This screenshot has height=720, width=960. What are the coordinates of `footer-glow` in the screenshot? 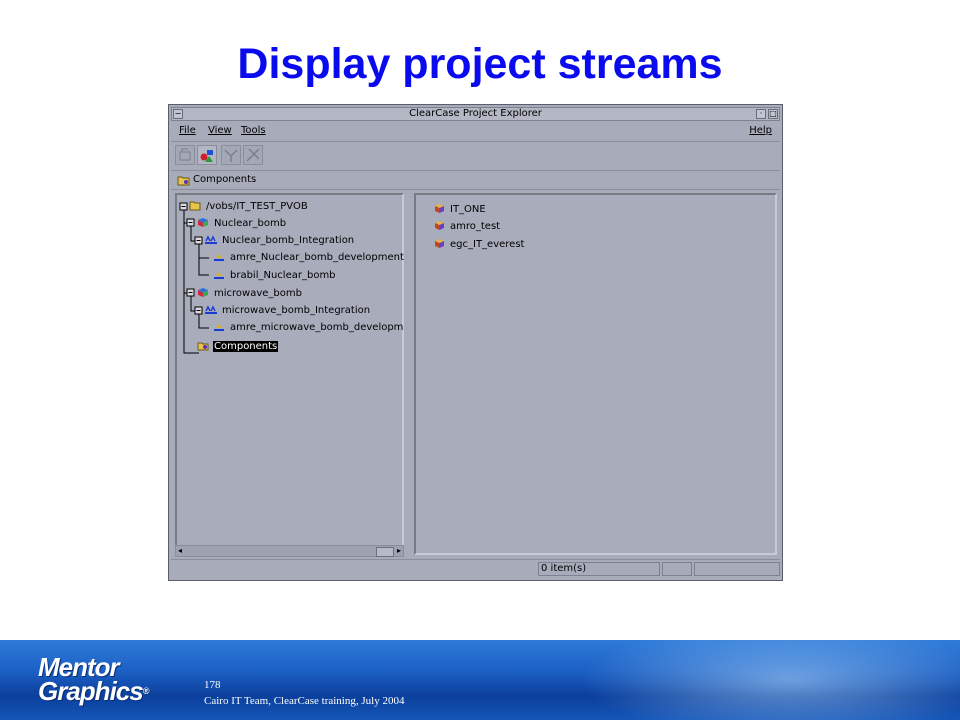 It's located at (770, 680).